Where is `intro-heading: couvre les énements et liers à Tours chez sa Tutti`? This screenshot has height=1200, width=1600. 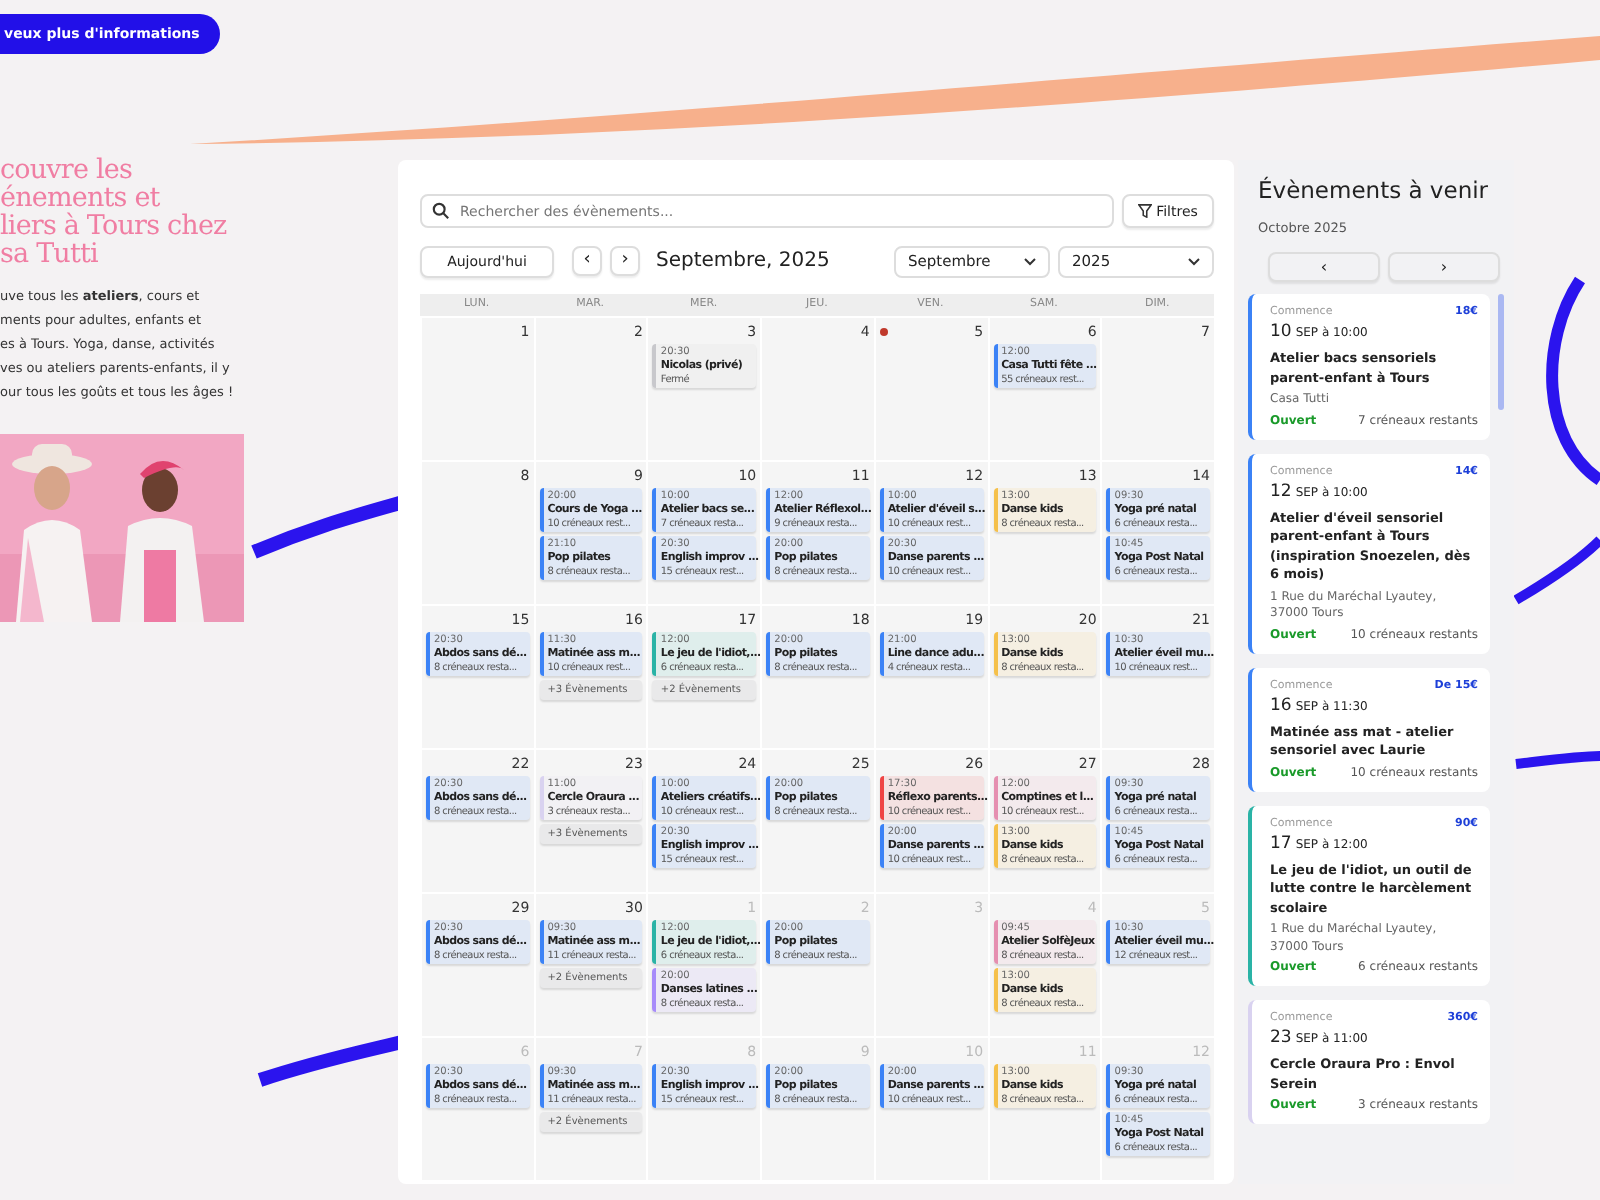 intro-heading: couvre les énements et liers à Tours chez sa Tutti is located at coordinates (114, 212).